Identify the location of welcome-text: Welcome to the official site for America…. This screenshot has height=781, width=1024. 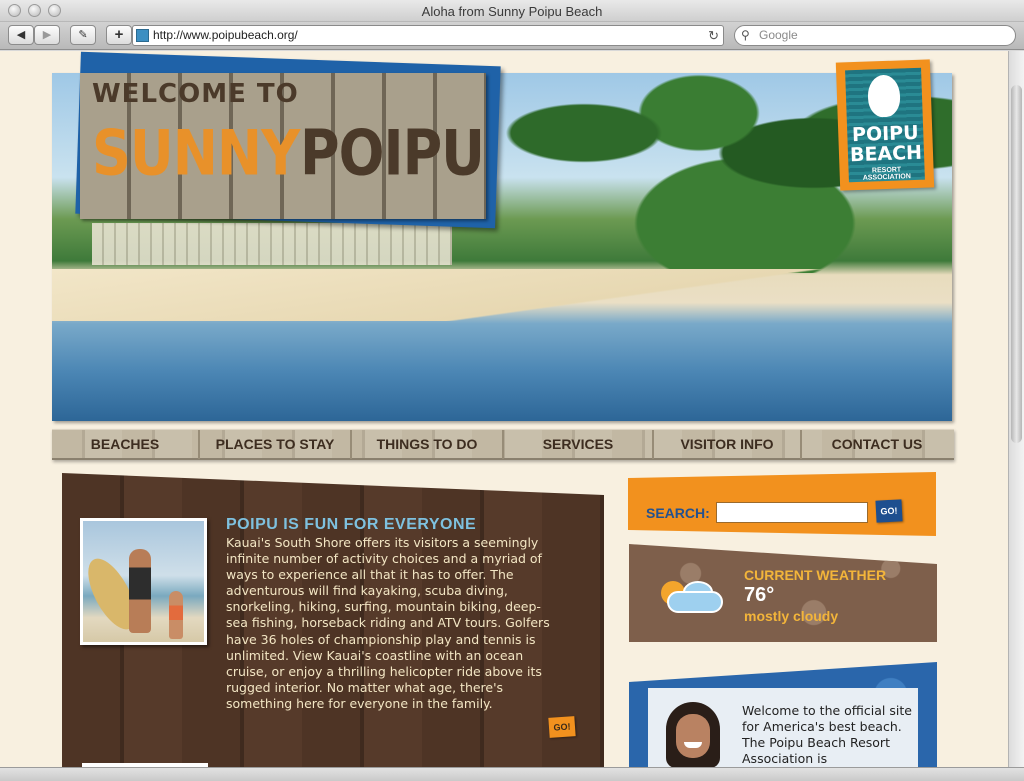
(827, 734).